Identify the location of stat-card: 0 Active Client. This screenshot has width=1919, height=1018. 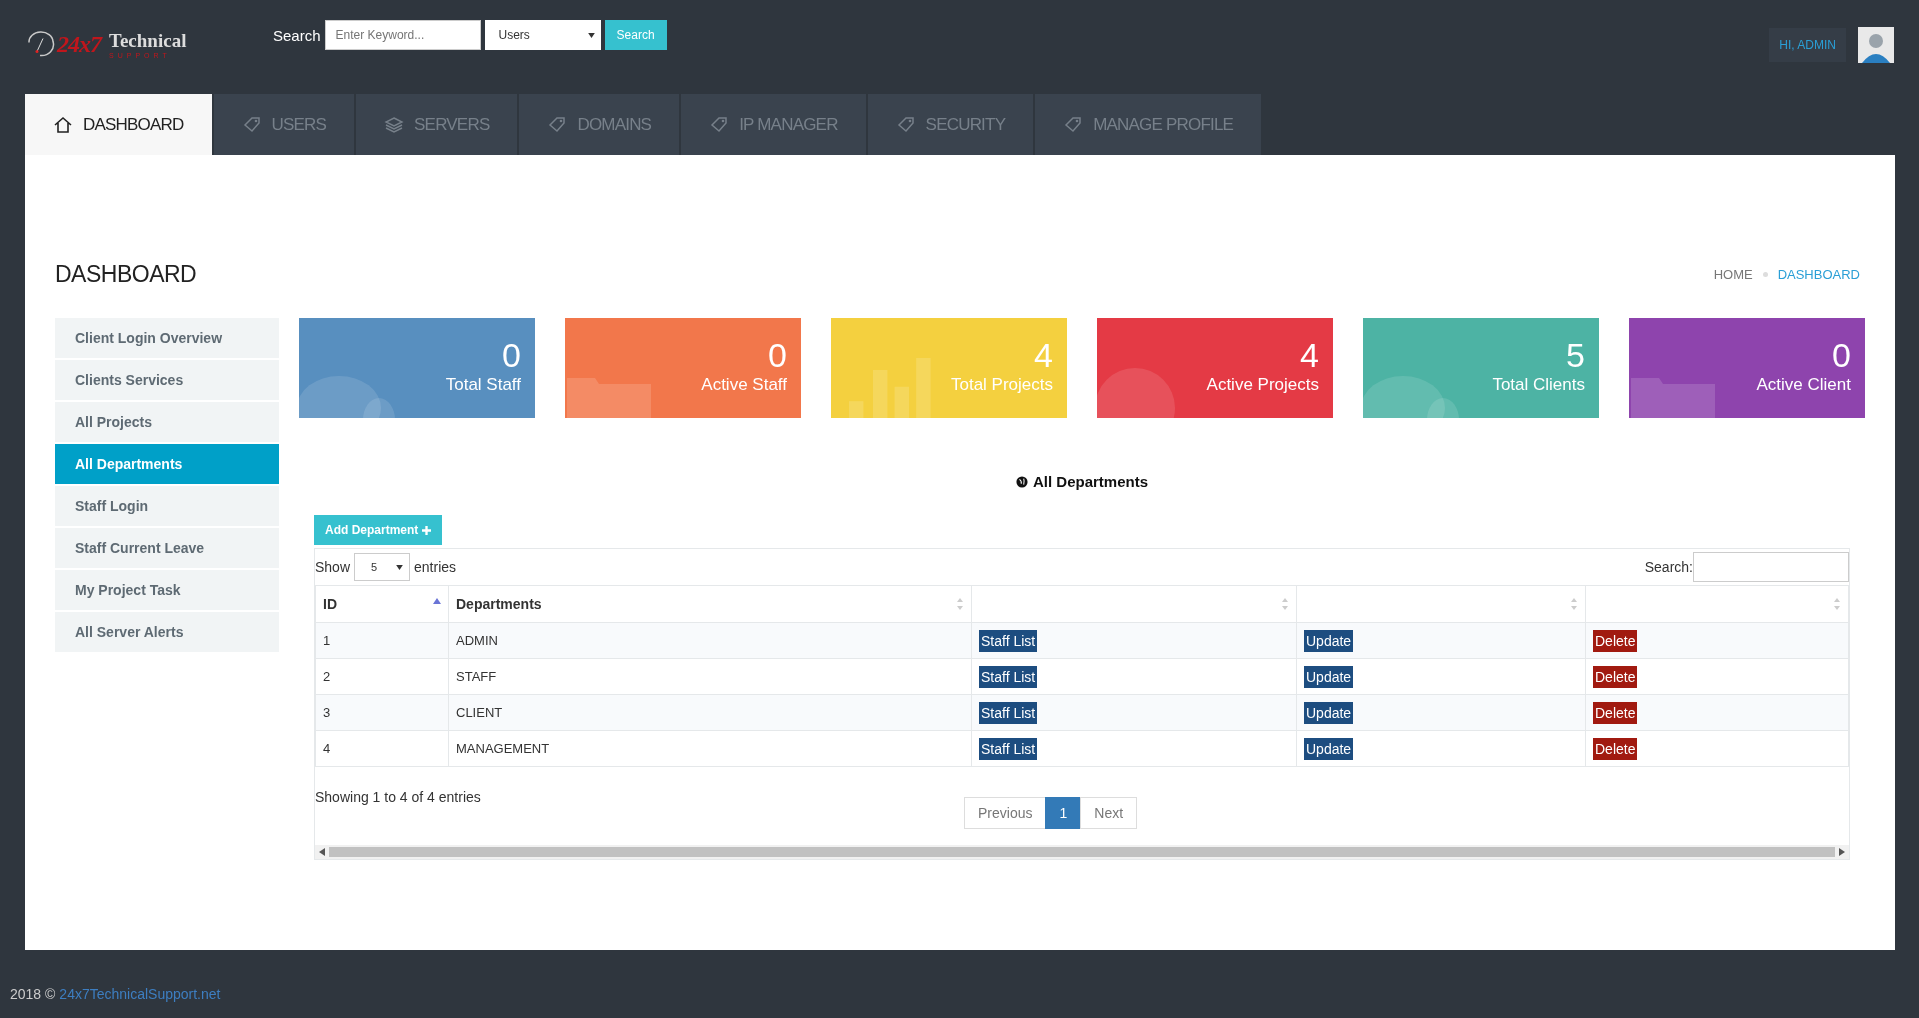
(1747, 368).